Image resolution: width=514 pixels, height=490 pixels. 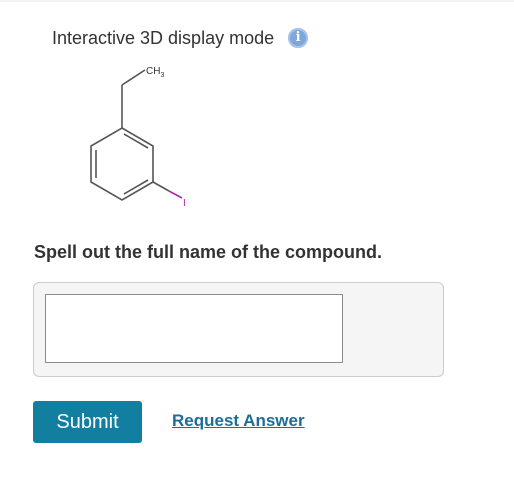 What do you see at coordinates (133, 77) in the screenshot?
I see `bond-ch3-ch2` at bounding box center [133, 77].